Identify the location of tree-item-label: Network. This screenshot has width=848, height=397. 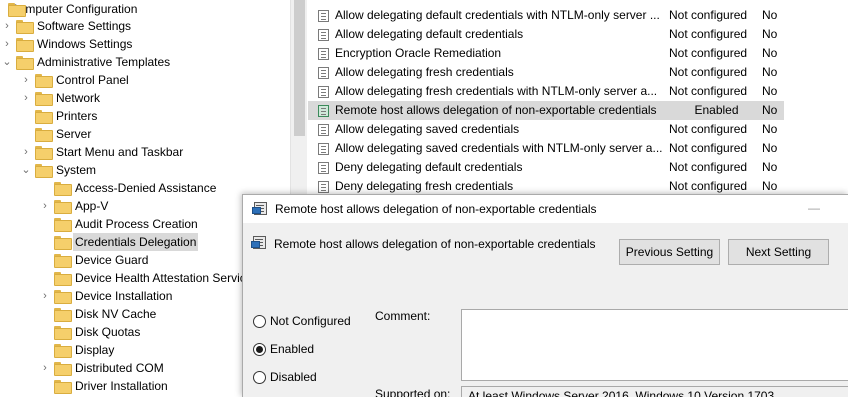
(78, 98).